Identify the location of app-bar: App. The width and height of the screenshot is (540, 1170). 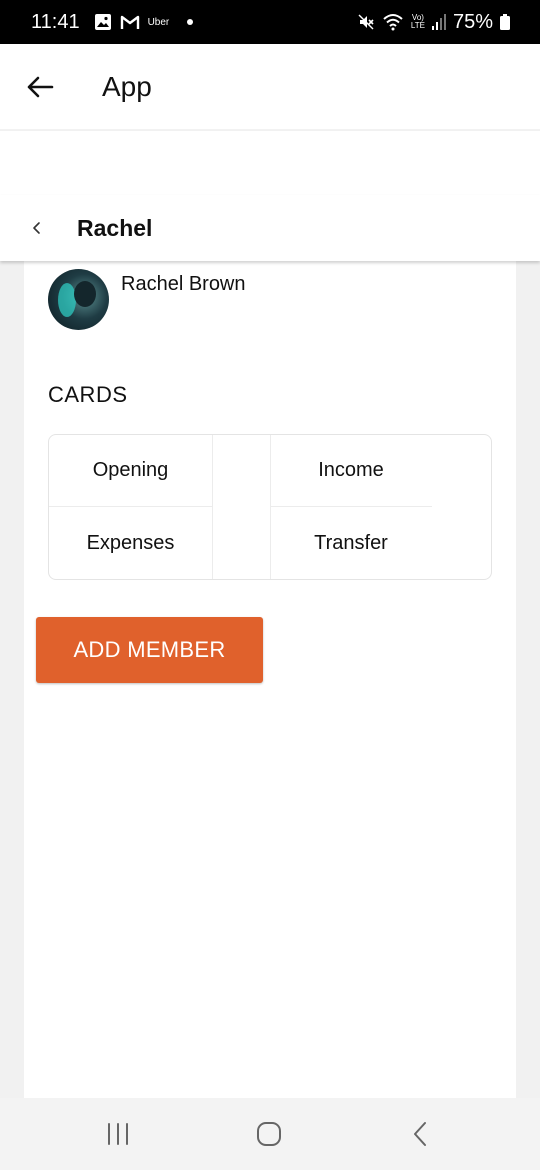
(270, 87).